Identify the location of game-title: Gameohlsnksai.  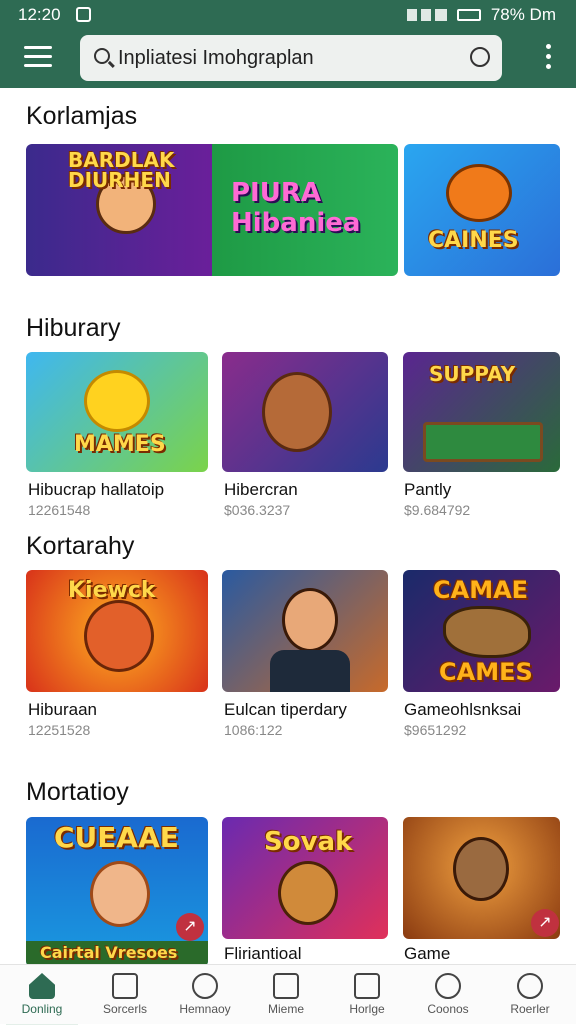
(463, 709).